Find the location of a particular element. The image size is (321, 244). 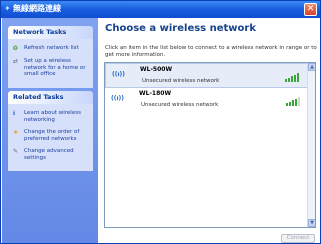

network-item-wl-500w: ((ı)) WL-500W Unsecured wireless network is located at coordinates (206, 75).